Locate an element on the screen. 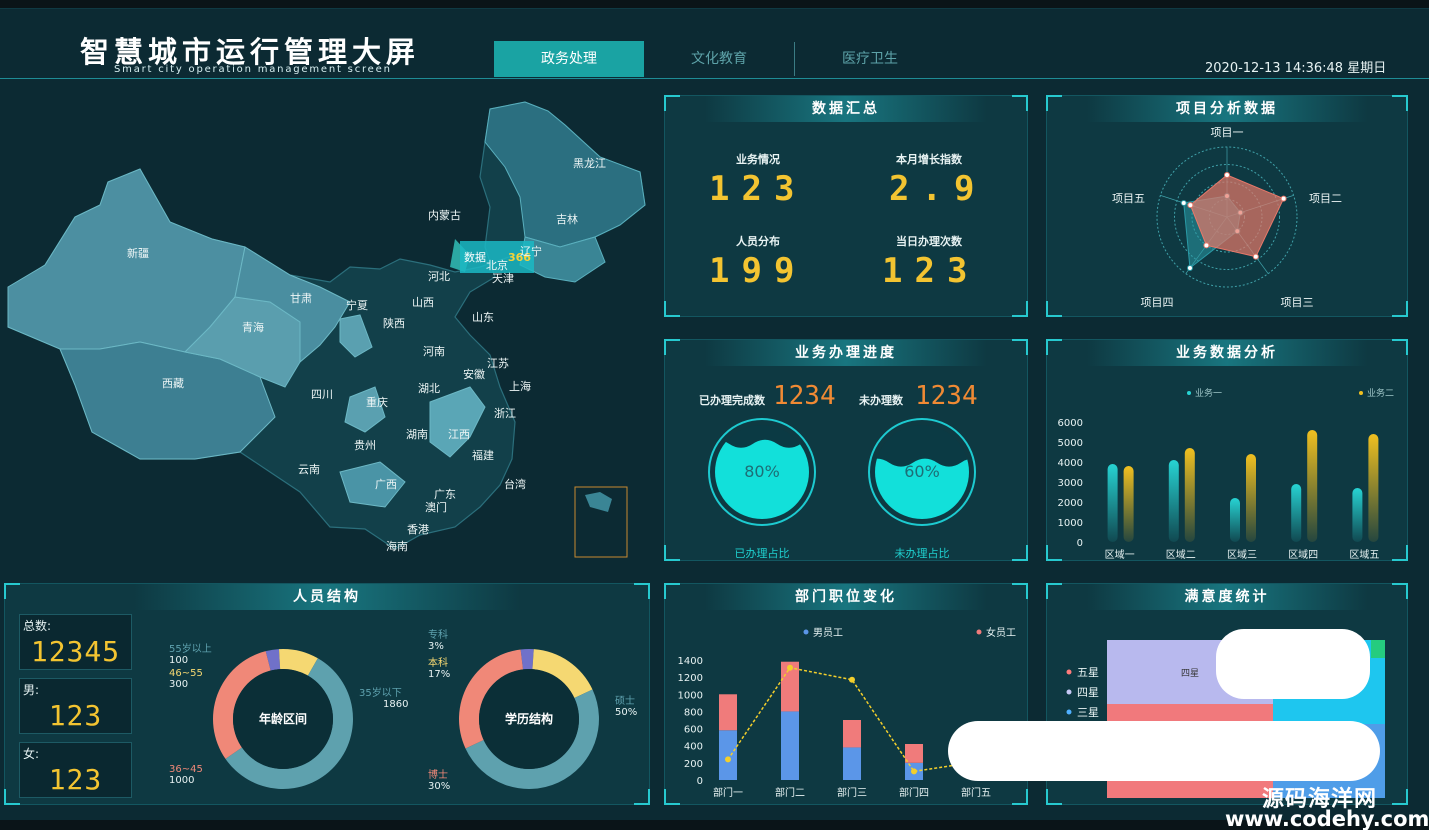 This screenshot has height=830, width=1429. map-label-12: 陕西 is located at coordinates (394, 323).